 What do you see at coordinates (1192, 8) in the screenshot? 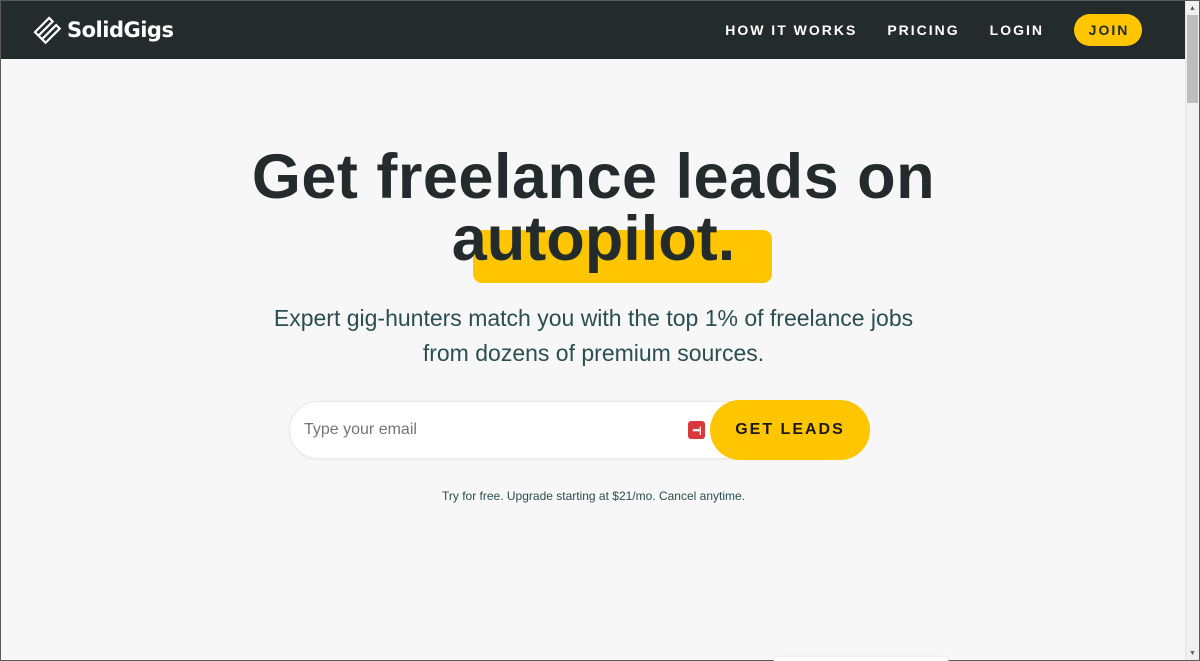
I see `scroll-up-arrow-icon: ▲` at bounding box center [1192, 8].